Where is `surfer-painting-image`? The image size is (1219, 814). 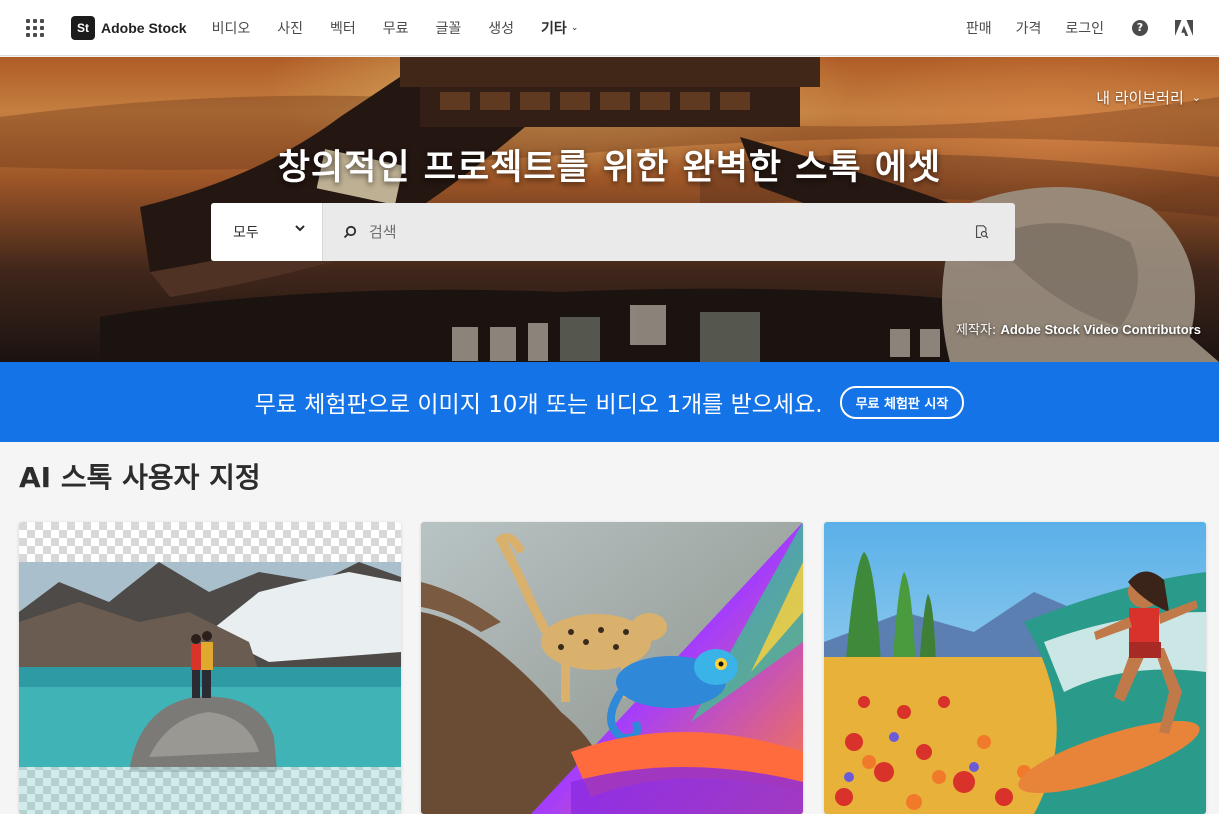 surfer-painting-image is located at coordinates (1015, 668).